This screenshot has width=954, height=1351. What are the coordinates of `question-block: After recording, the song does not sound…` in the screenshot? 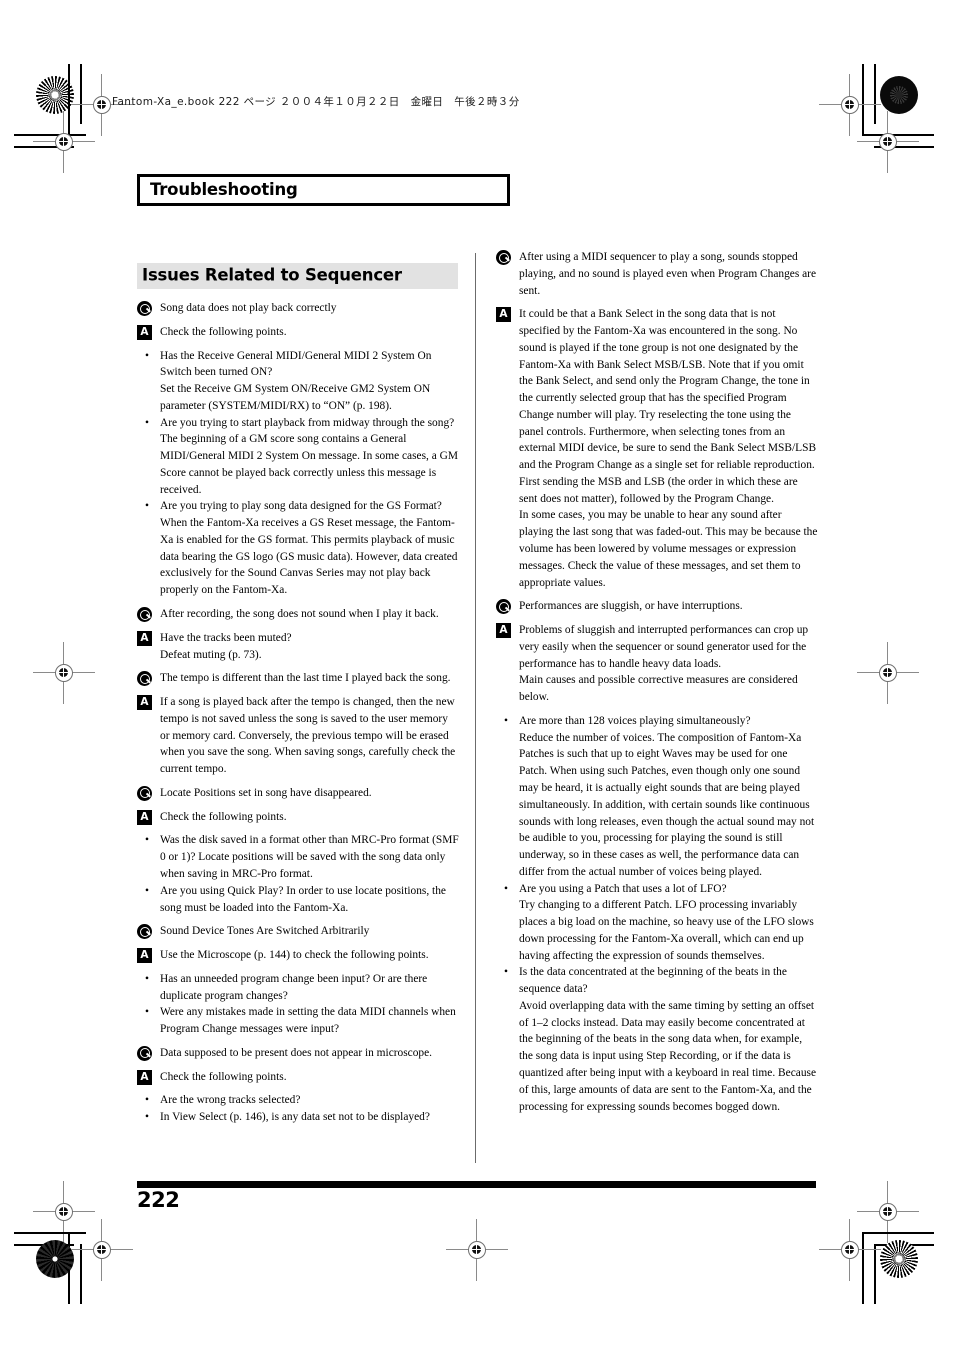 It's located at (298, 614).